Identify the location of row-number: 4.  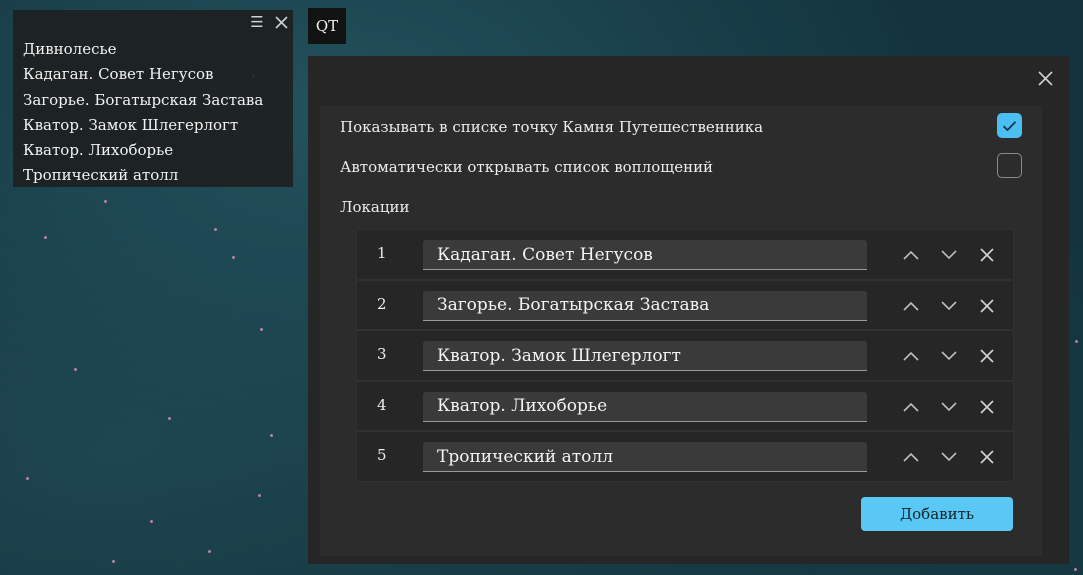
(382, 404).